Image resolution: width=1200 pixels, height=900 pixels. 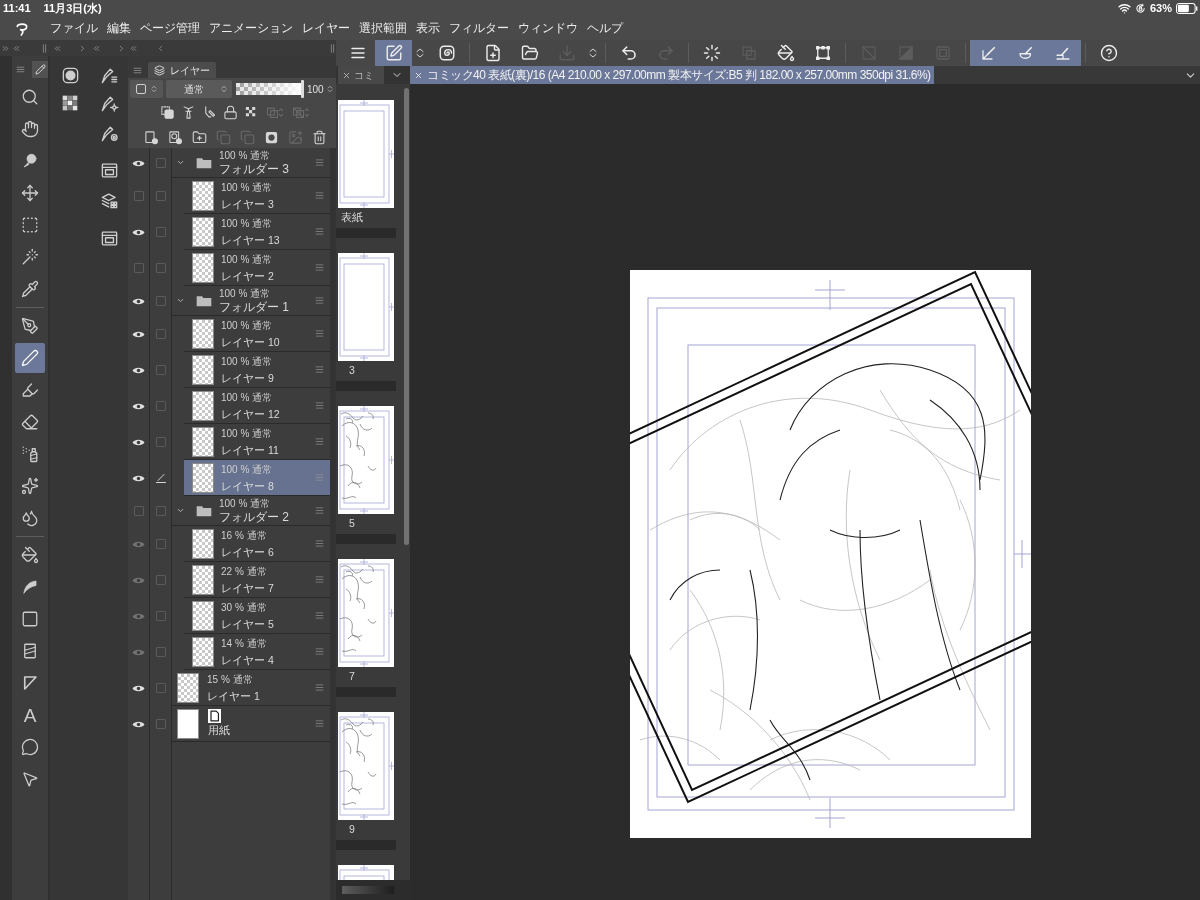 What do you see at coordinates (257, 616) in the screenshot?
I see `layer-row: 30 % 通常 レイヤー 5` at bounding box center [257, 616].